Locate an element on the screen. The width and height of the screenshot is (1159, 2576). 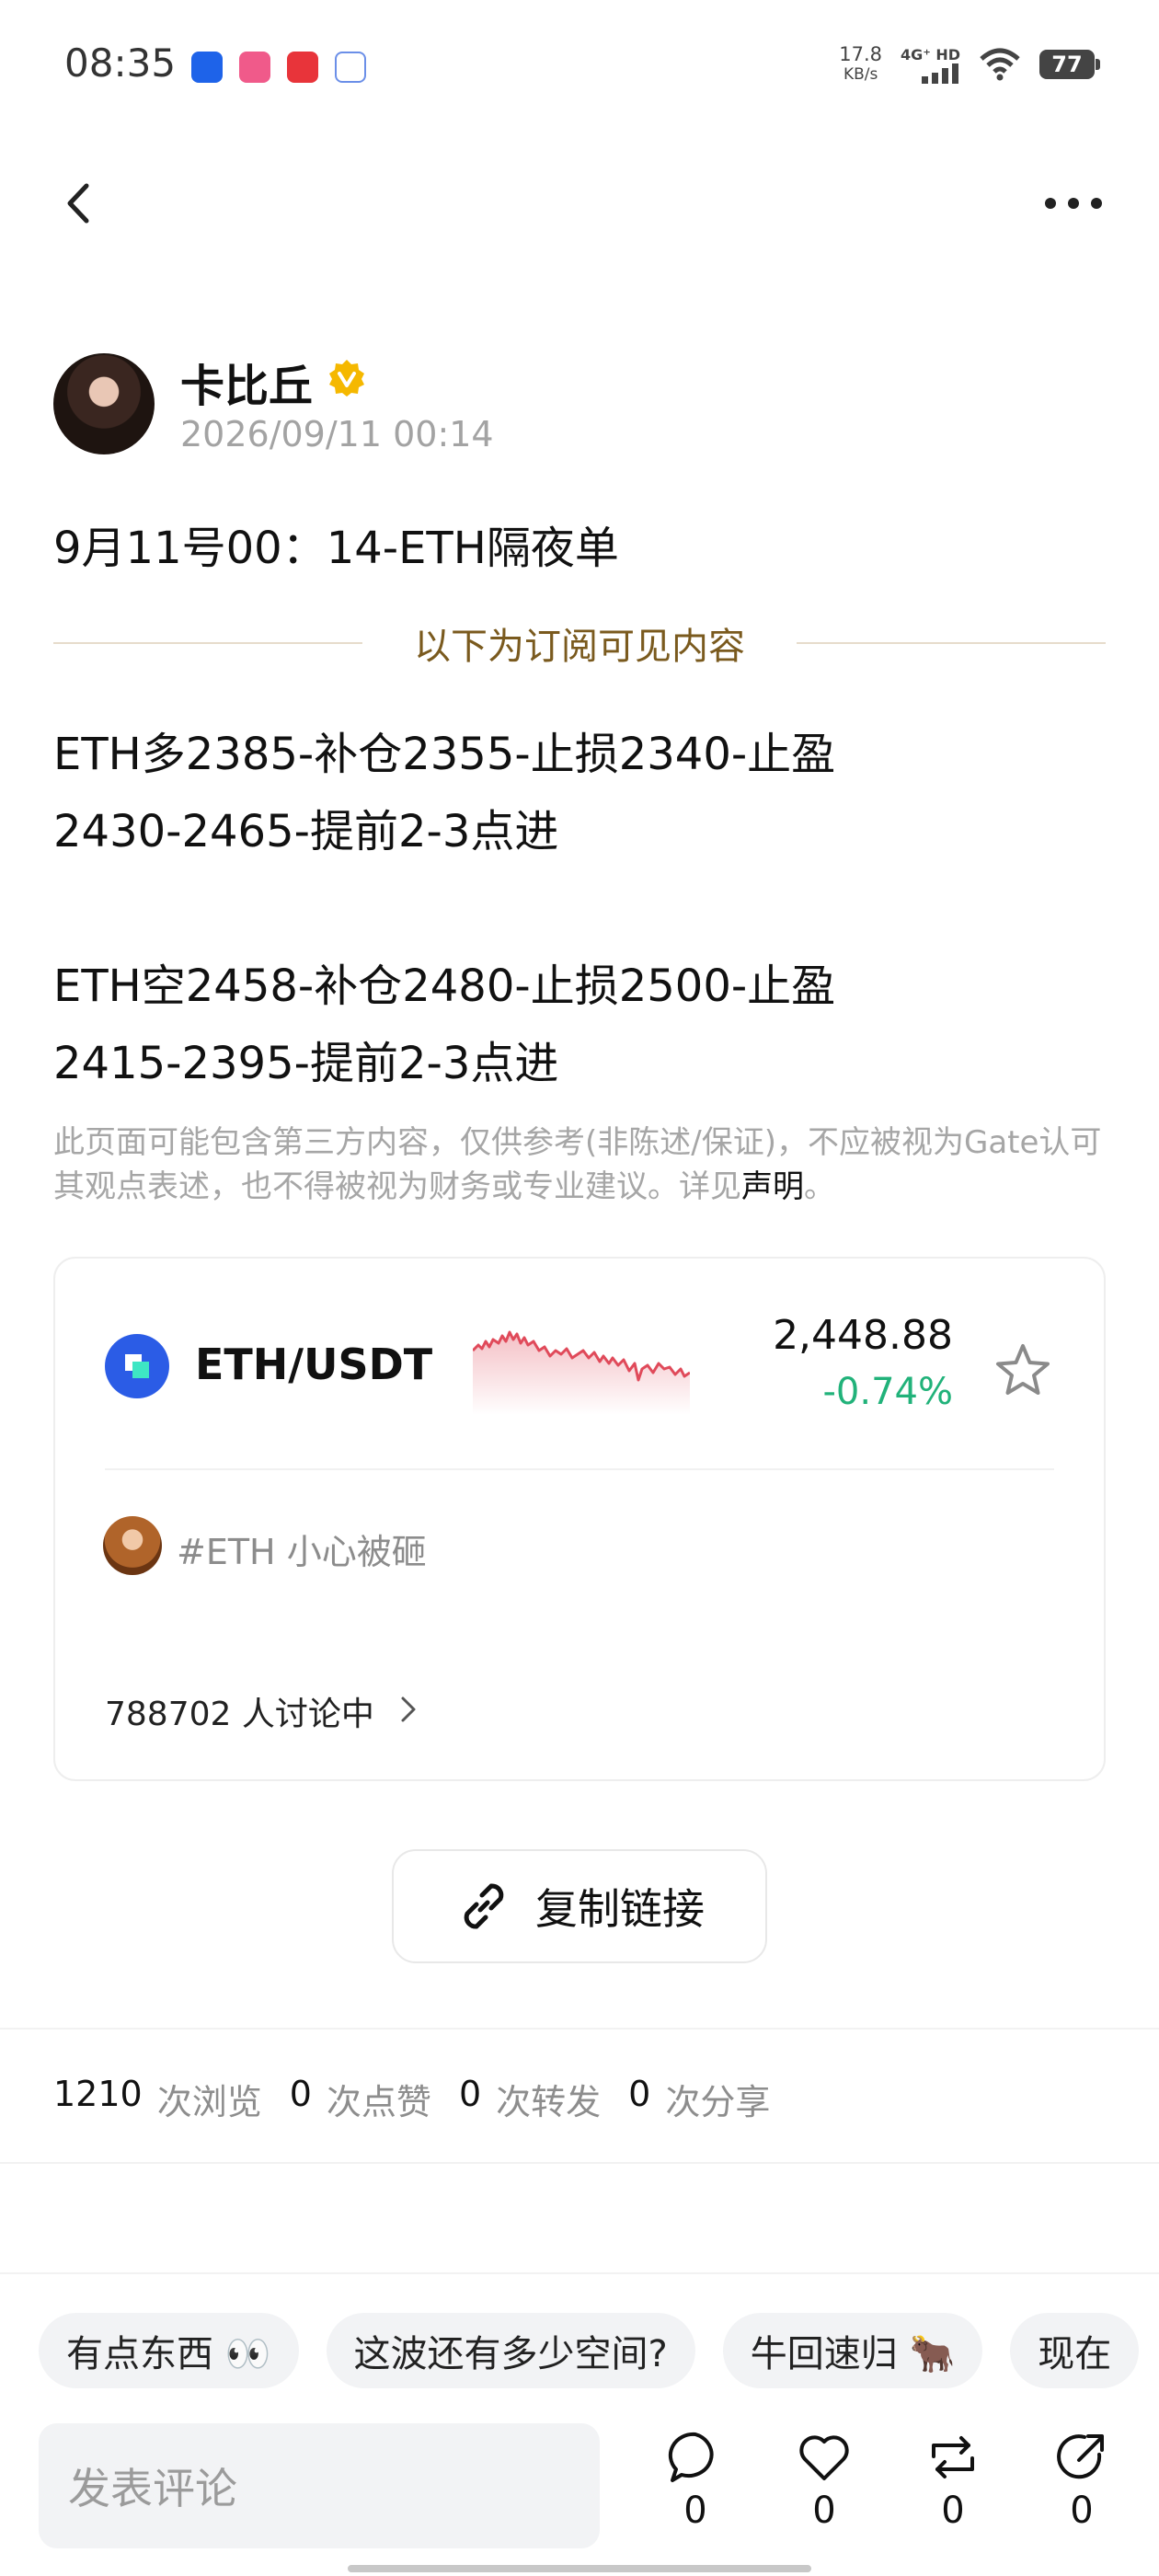
stats-top-divider is located at coordinates (579, 2029).